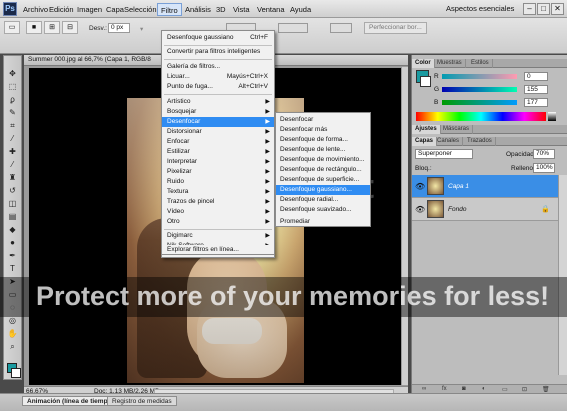 Image resolution: width=567 pixels, height=411 pixels. Describe the element at coordinates (12, 229) in the screenshot. I see `blur-tool-icon: ◆` at that location.